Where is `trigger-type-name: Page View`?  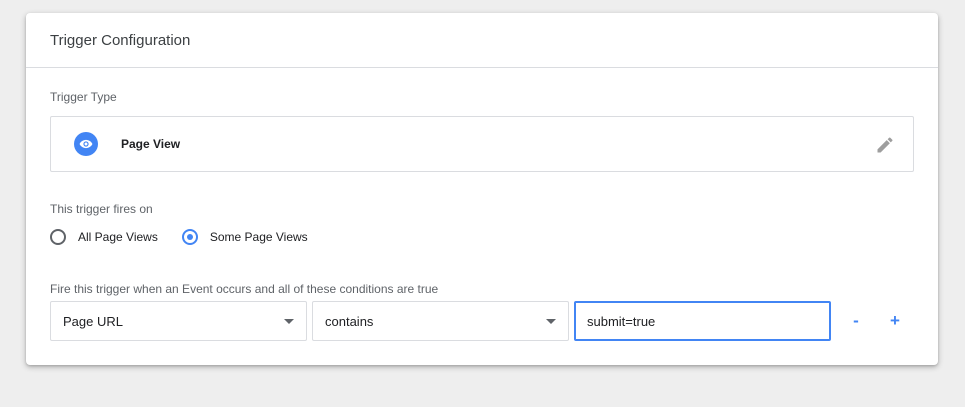
trigger-type-name: Page View is located at coordinates (151, 144).